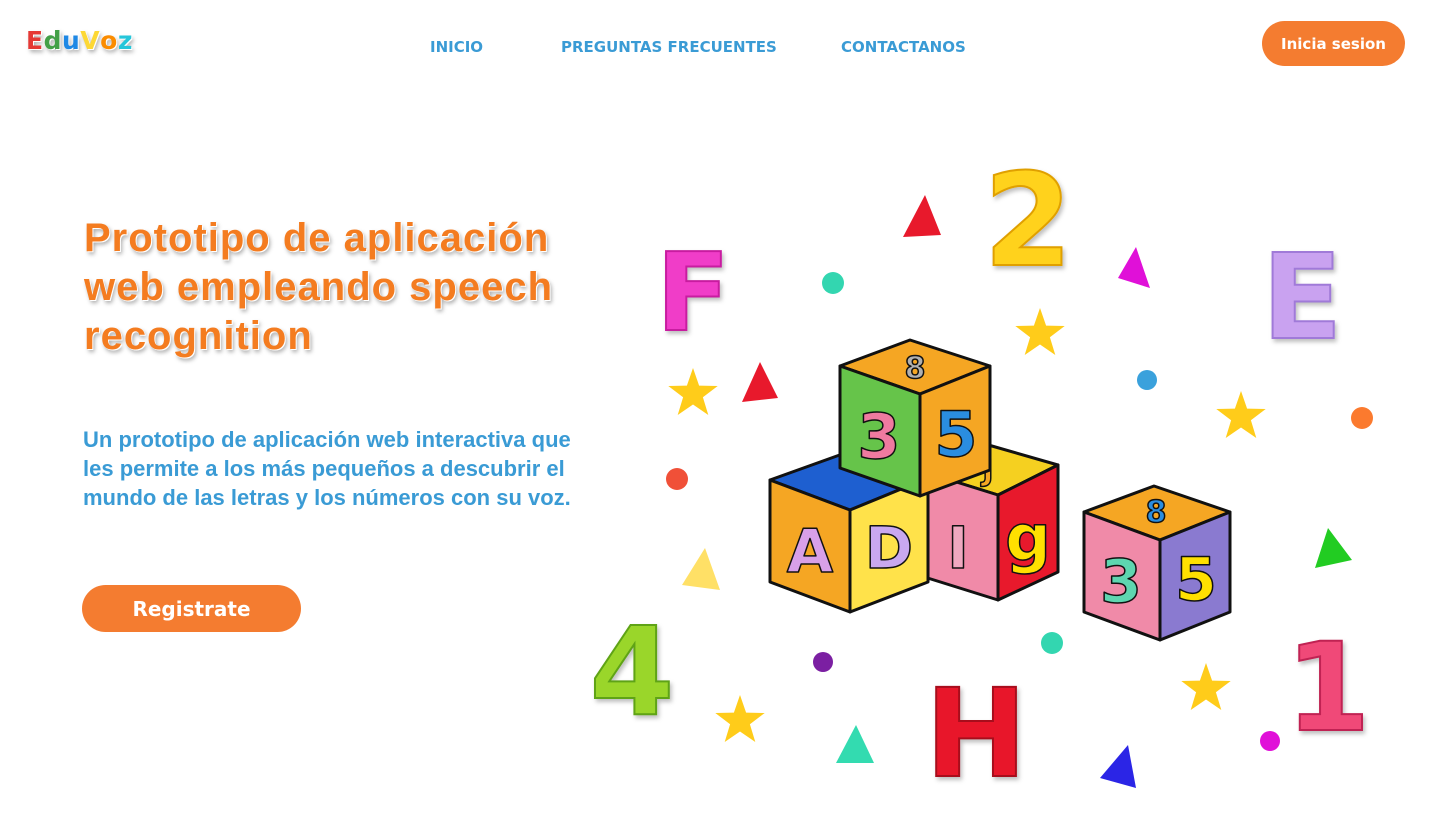 This screenshot has height=828, width=1440. I want to click on floating-letter-e: E, so click(1302, 297).